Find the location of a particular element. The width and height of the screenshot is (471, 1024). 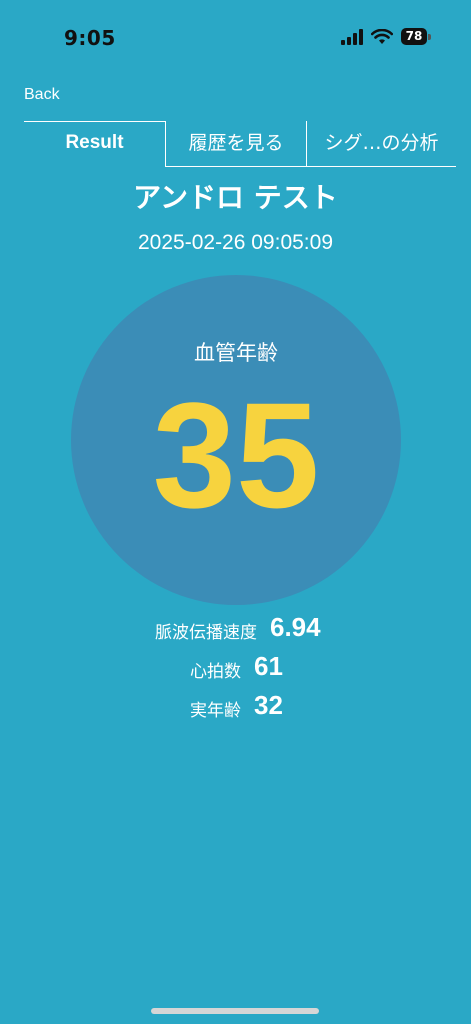

home-indicator is located at coordinates (235, 1011).